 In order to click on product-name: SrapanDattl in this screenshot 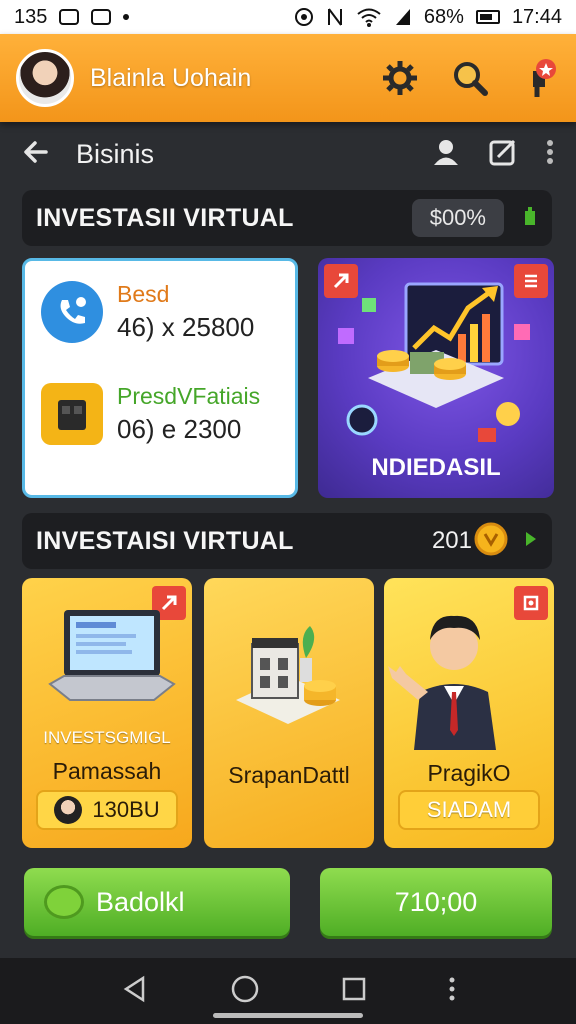, I will do `click(289, 775)`.